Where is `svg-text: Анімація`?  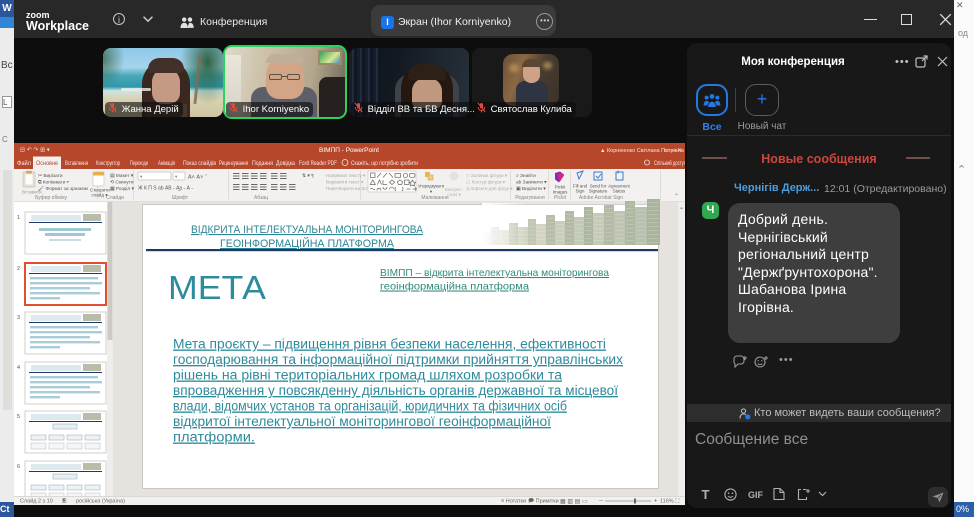 svg-text: Анімація is located at coordinates (166, 164).